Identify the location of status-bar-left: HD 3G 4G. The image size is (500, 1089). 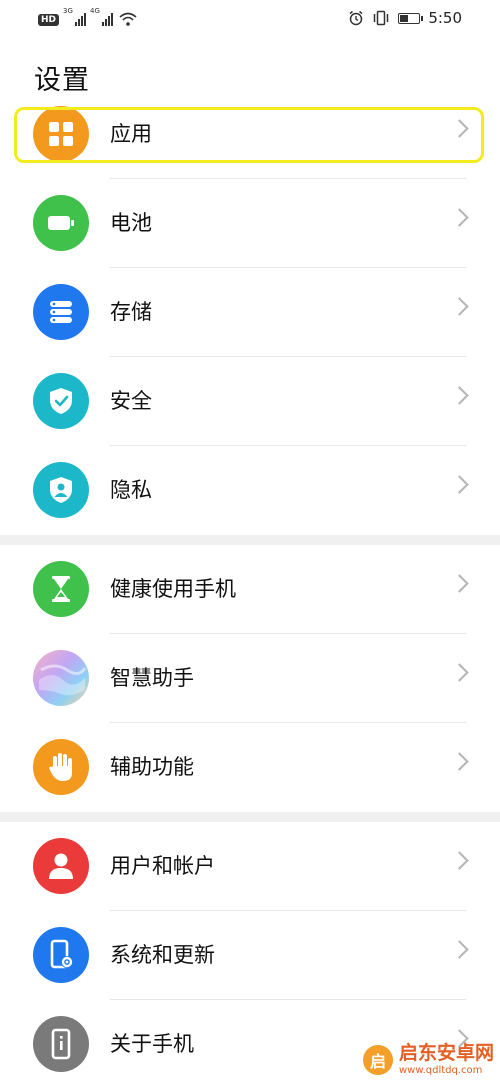
(87, 16).